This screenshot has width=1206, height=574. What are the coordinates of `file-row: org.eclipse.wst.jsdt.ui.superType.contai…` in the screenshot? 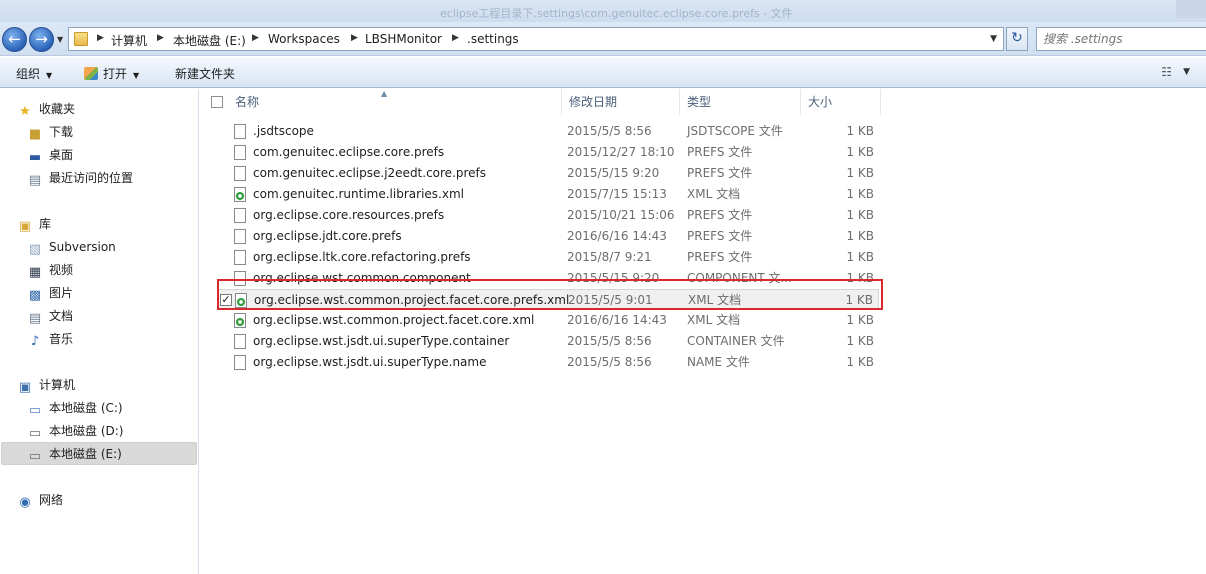 It's located at (548, 341).